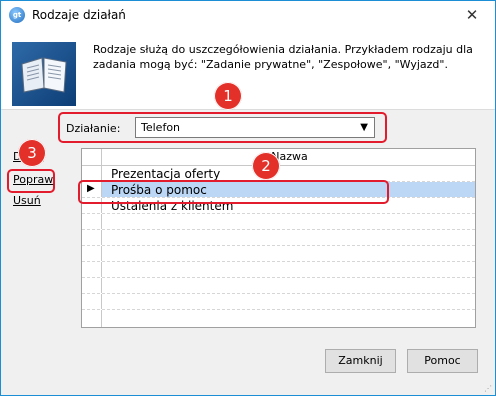 This screenshot has height=396, width=496. I want to click on grid-indicator-header, so click(92, 157).